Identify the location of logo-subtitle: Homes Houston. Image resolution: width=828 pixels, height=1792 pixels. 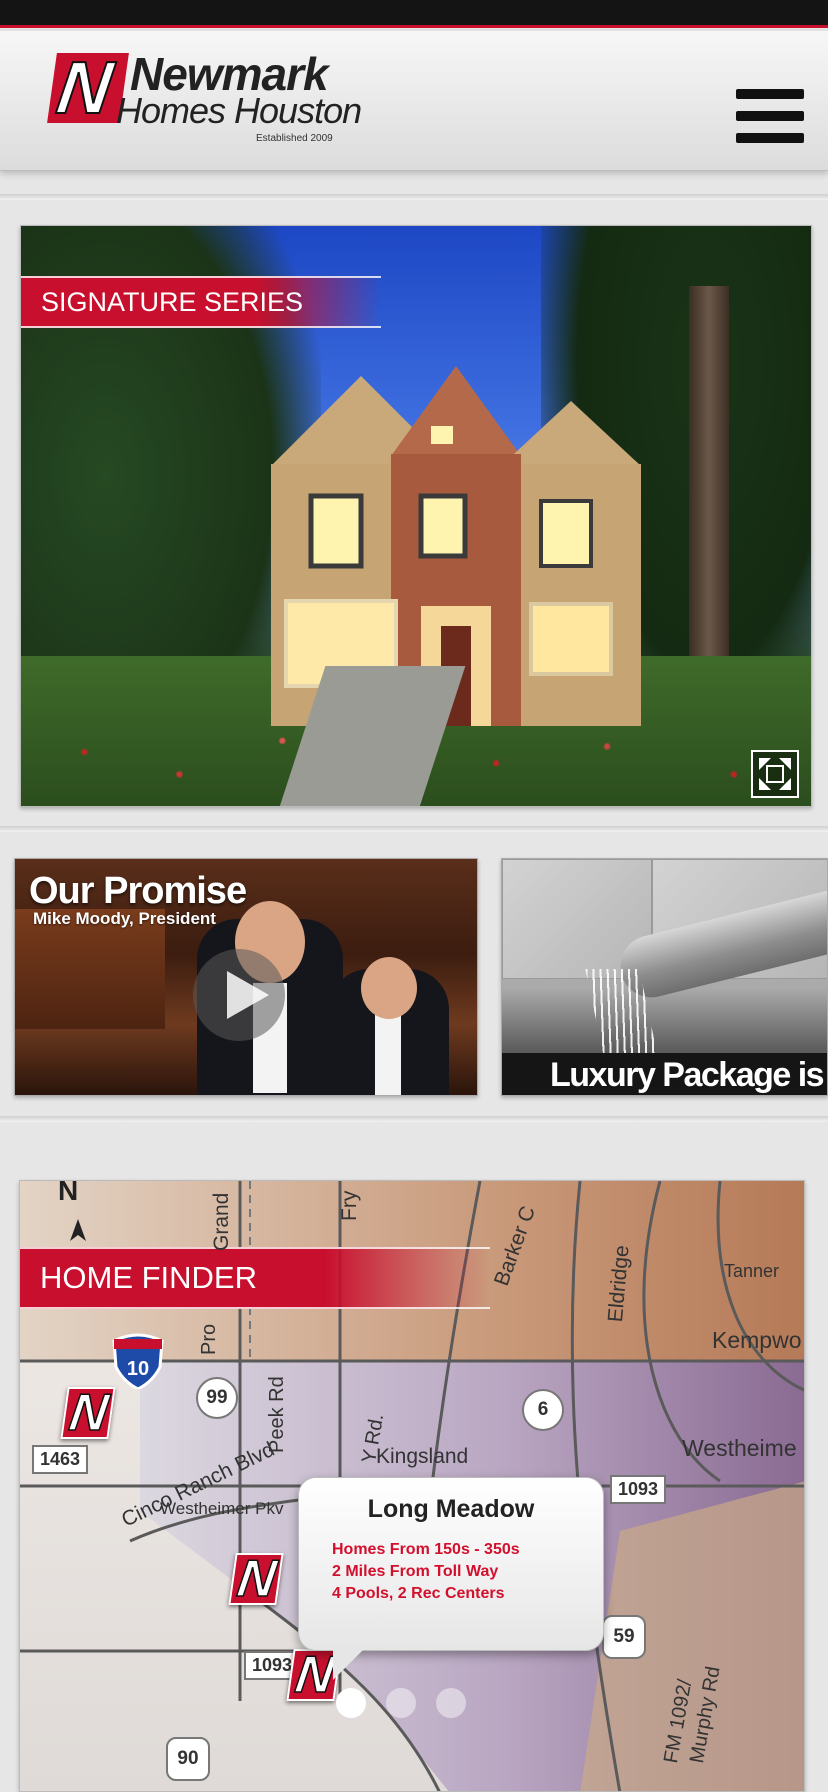
(239, 110).